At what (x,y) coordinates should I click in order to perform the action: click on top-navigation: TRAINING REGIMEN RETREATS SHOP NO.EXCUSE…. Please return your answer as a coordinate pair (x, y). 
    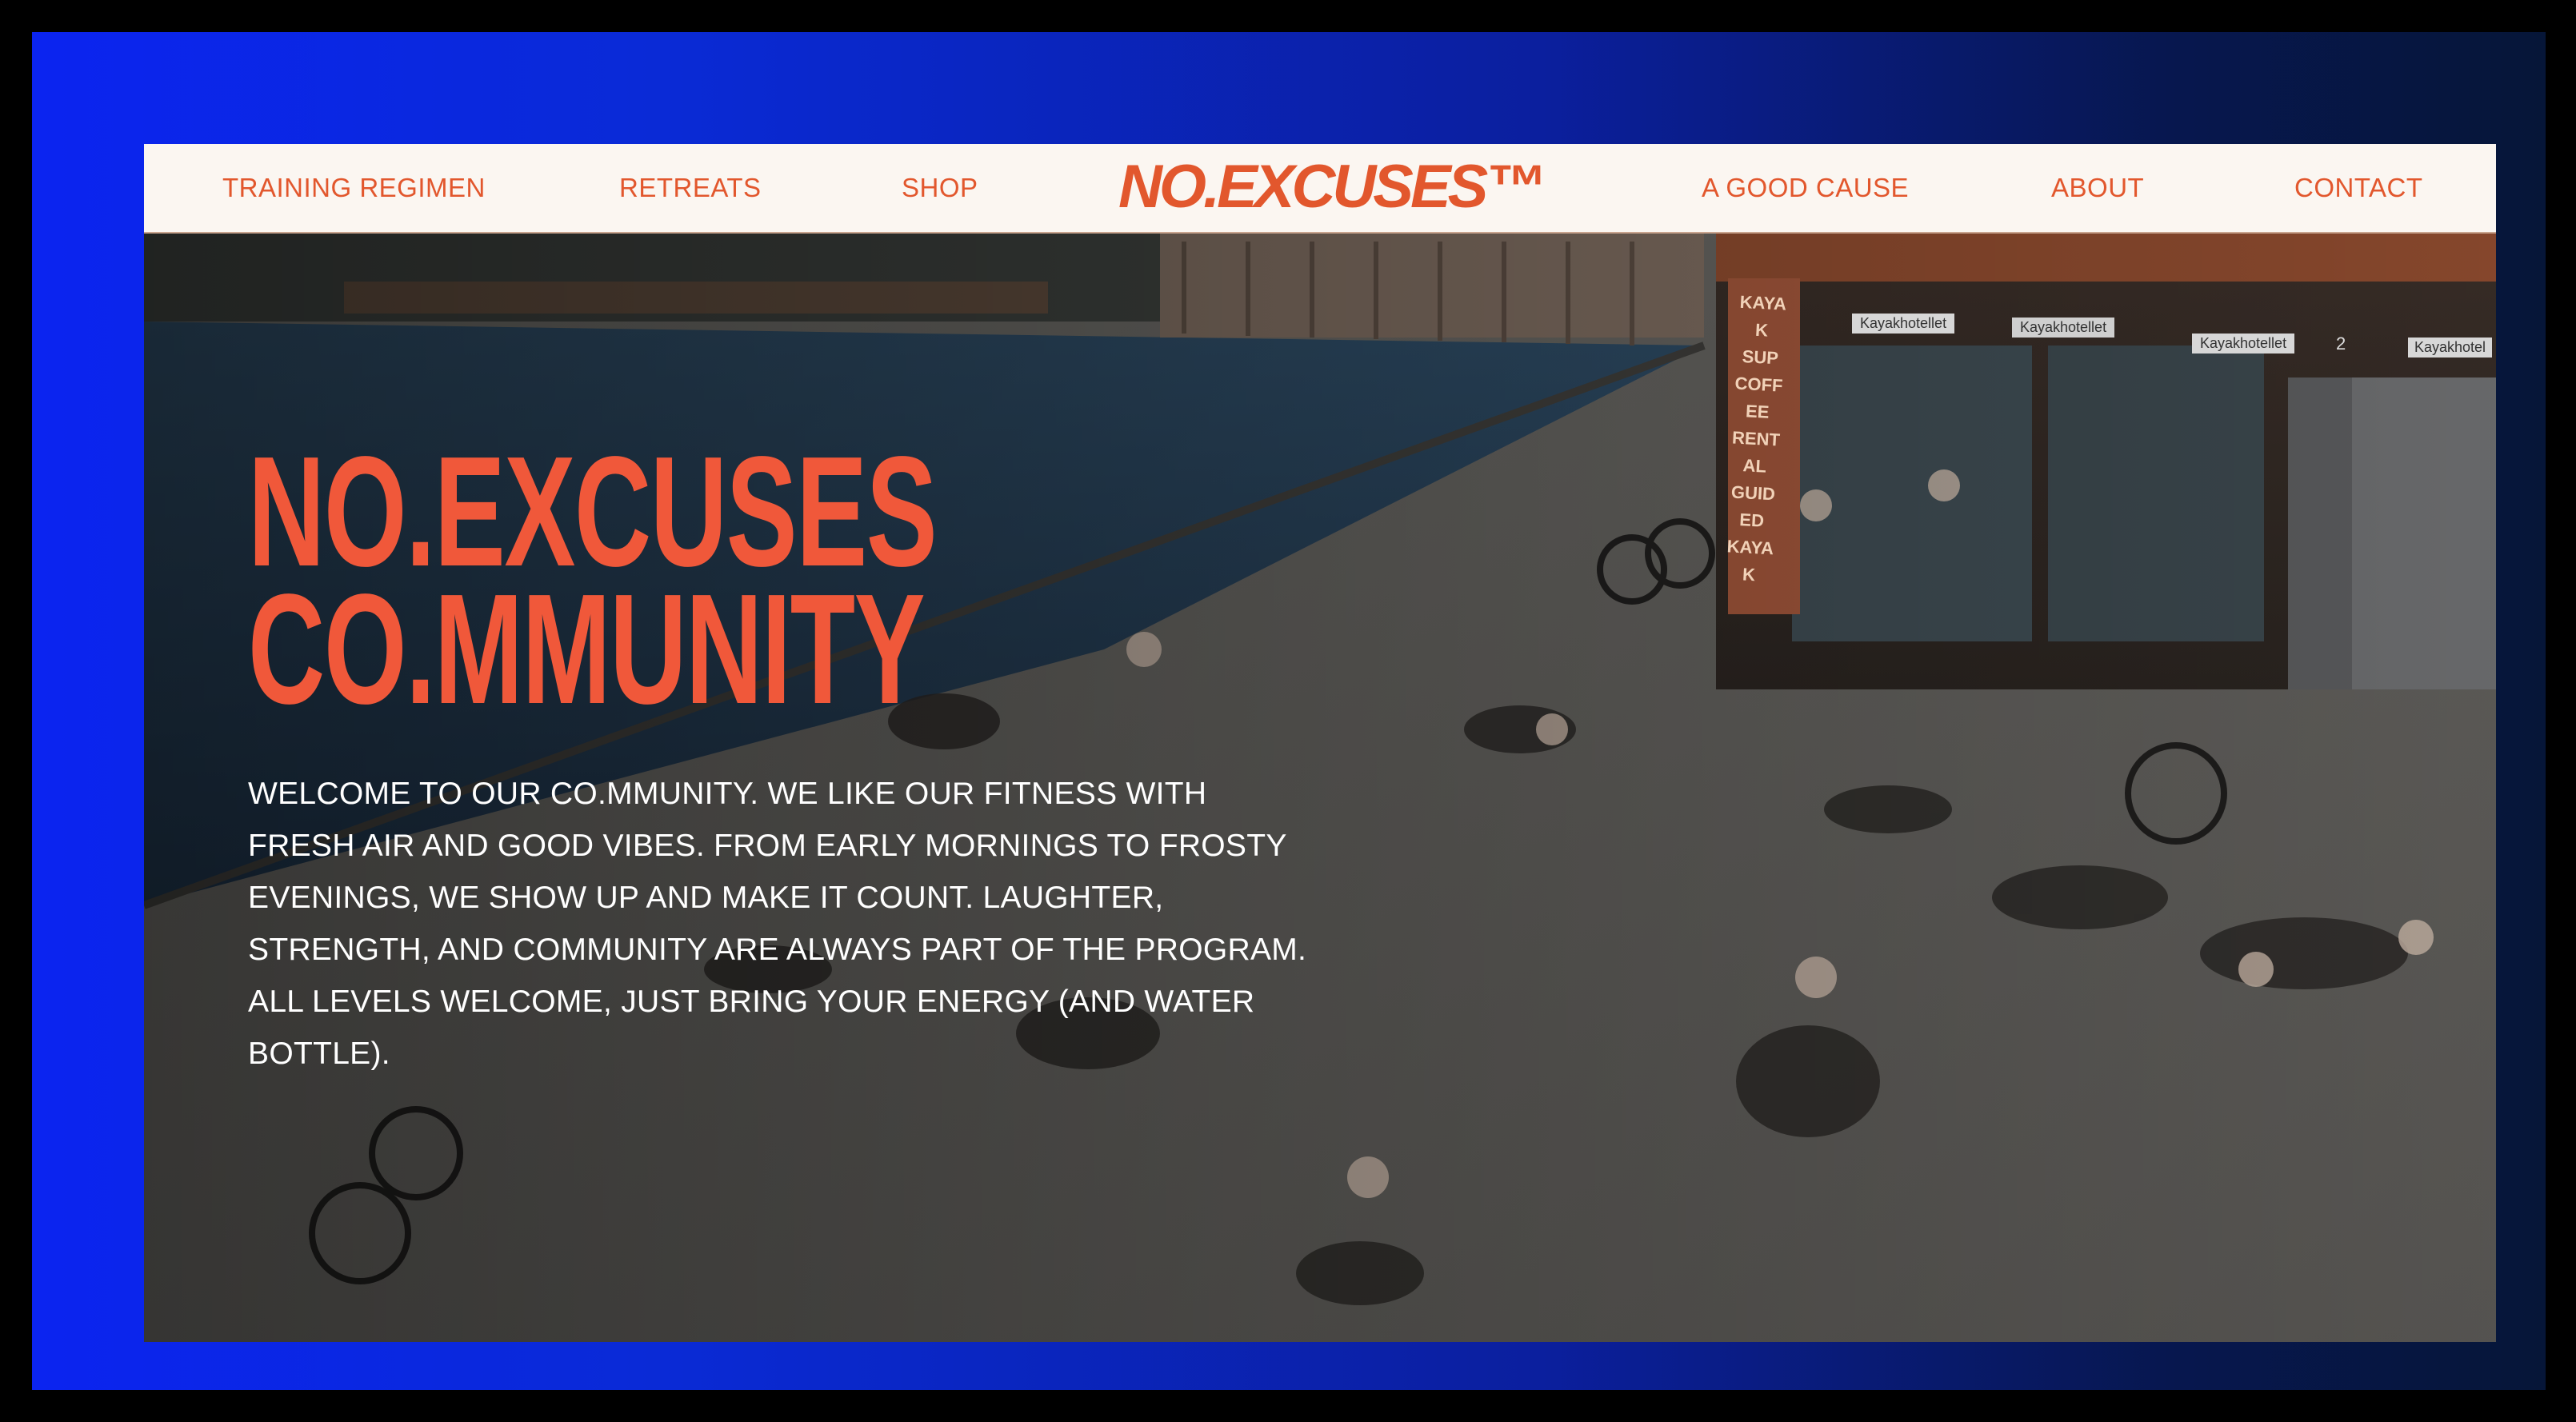
    Looking at the image, I should click on (1320, 189).